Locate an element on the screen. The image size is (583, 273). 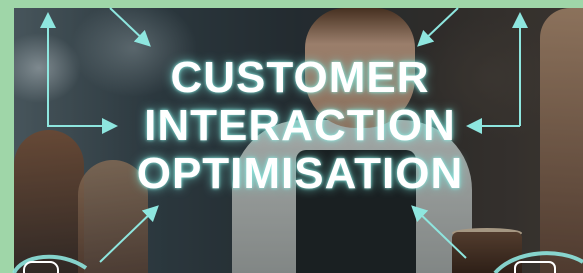
arc-bottom-right is located at coordinates (538, 262).